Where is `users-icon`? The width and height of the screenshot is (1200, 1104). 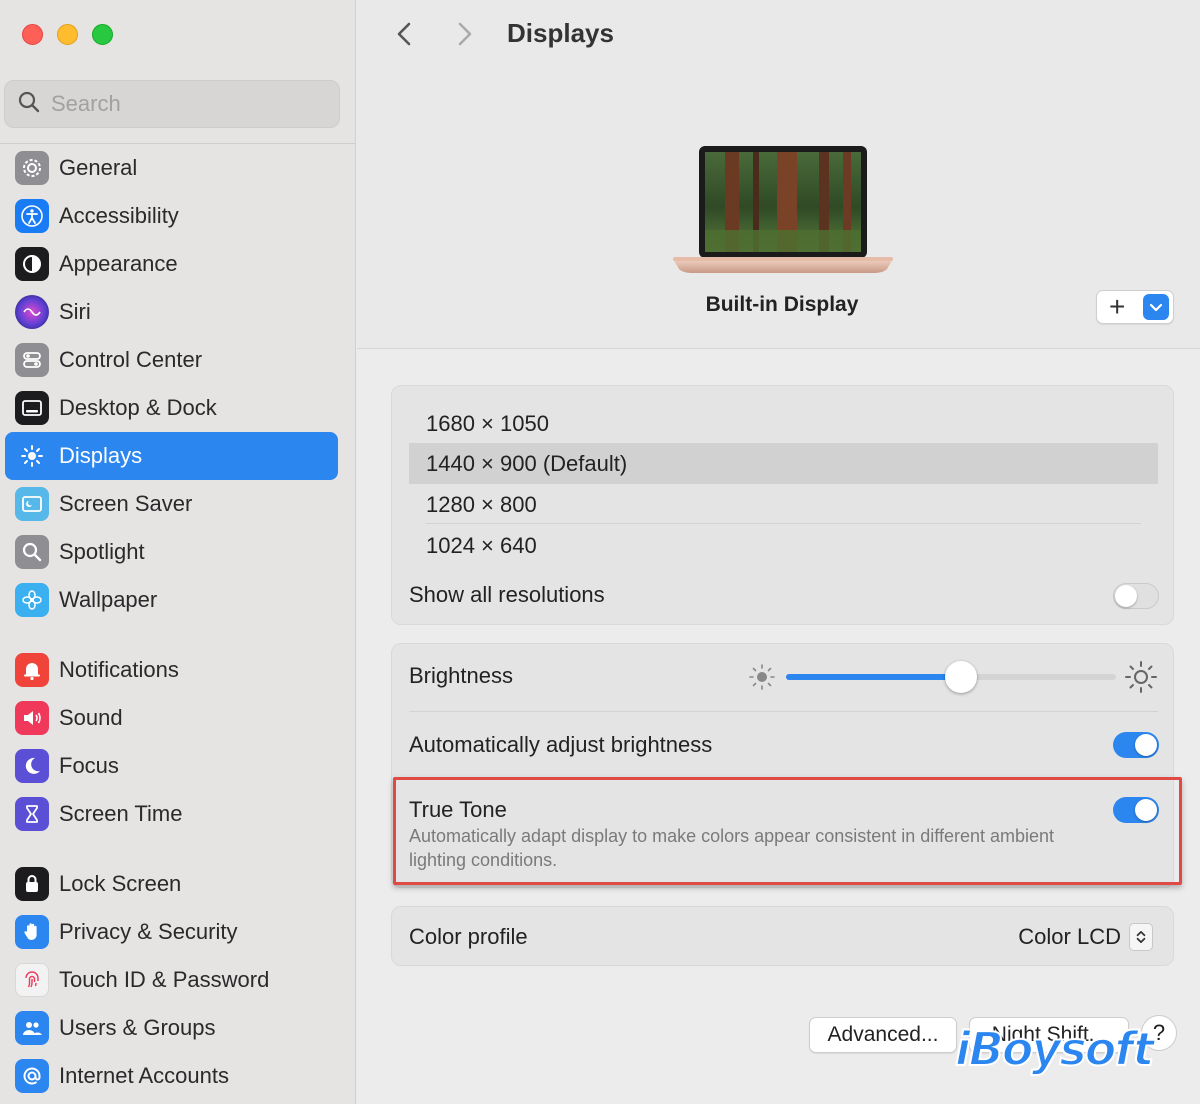 users-icon is located at coordinates (32, 1028).